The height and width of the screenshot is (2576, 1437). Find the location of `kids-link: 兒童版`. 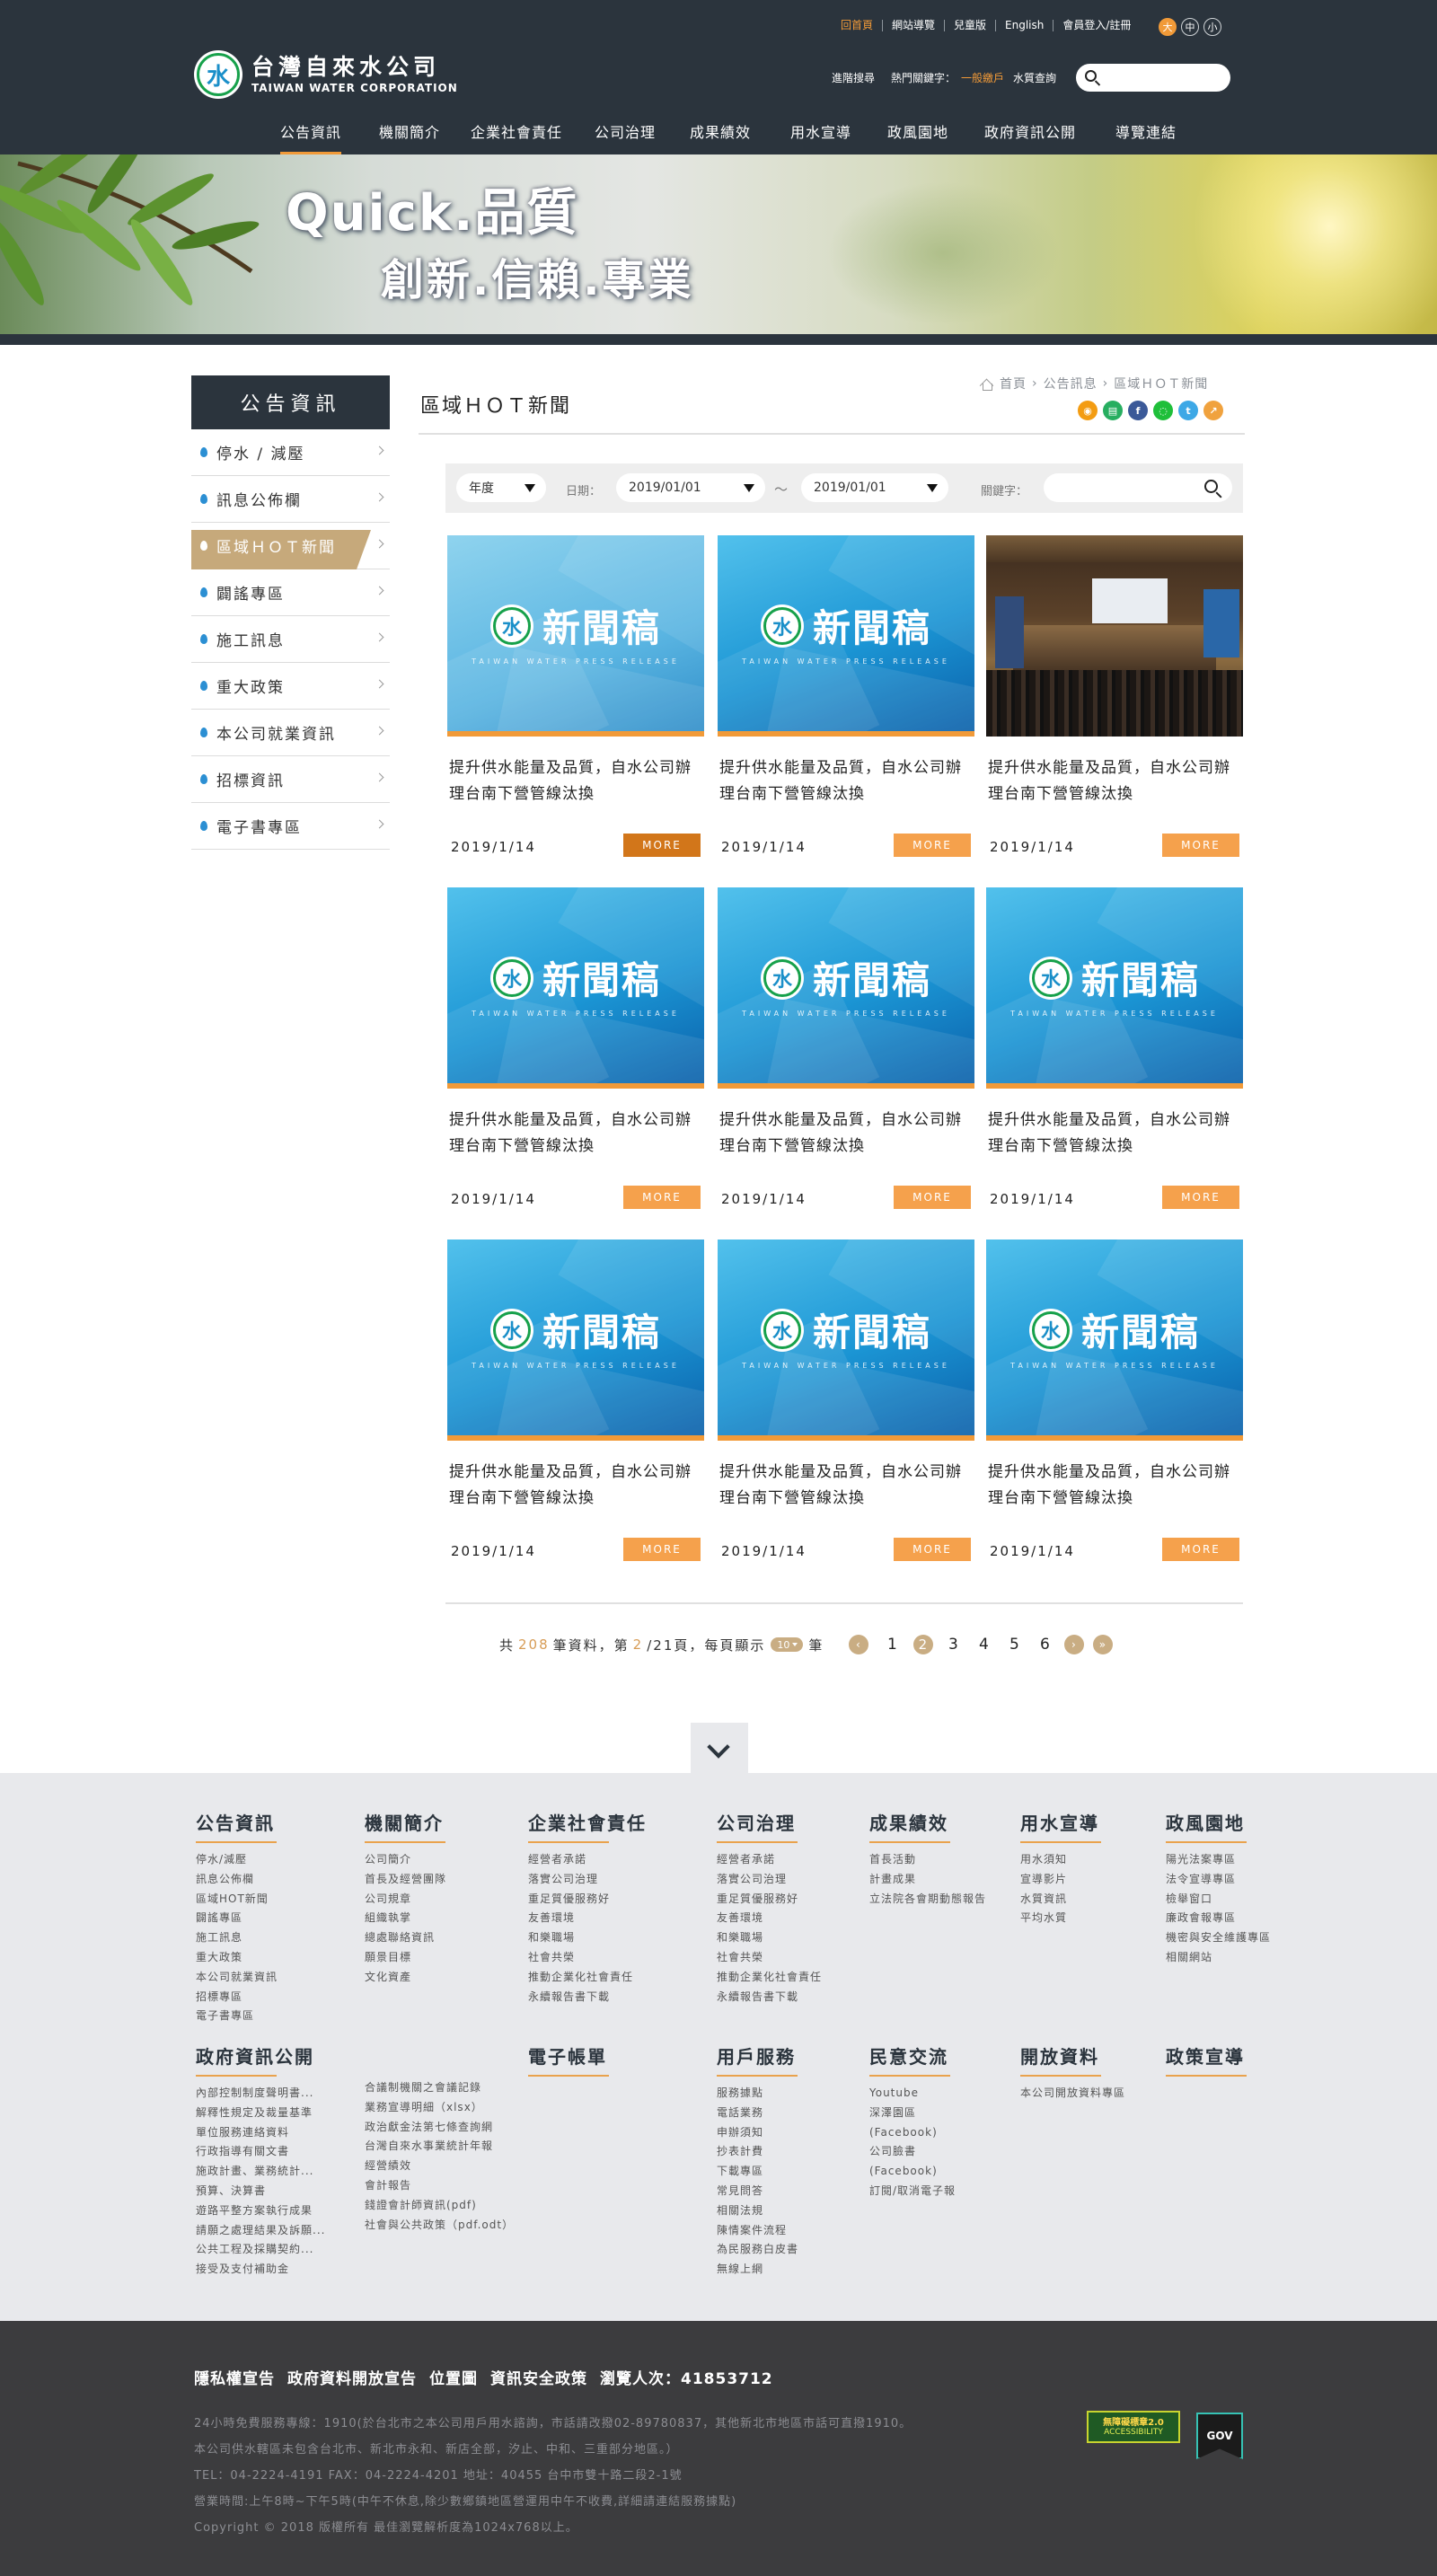

kids-link: 兒童版 is located at coordinates (971, 25).